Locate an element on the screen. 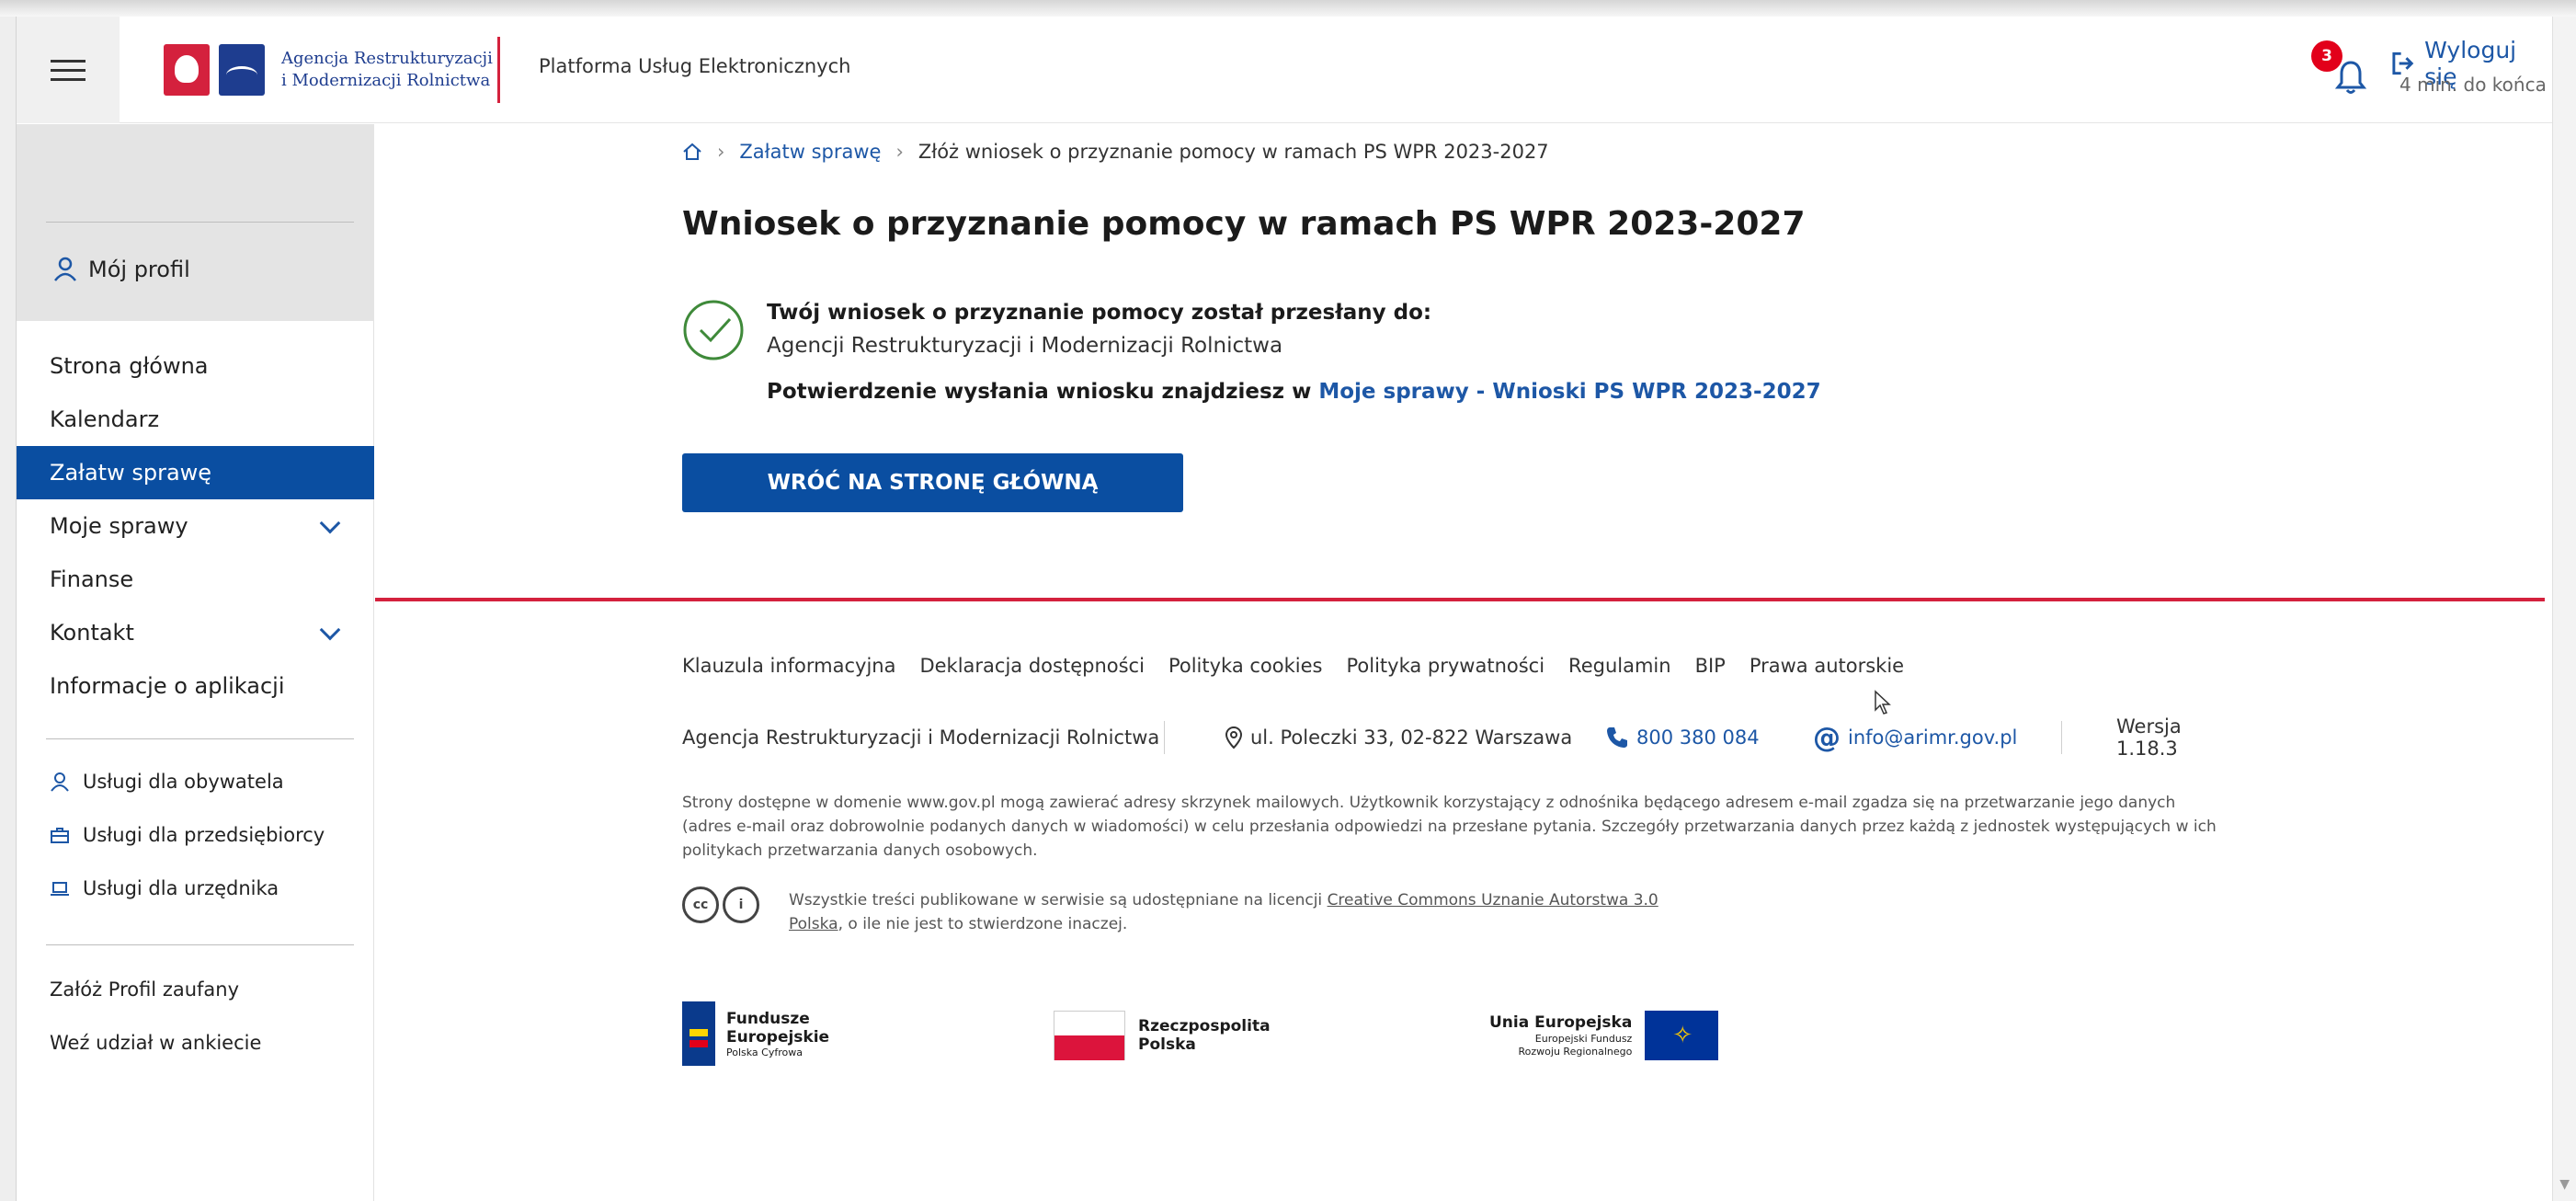  footer-link-copyright: Prawa autorskie is located at coordinates (1827, 666).